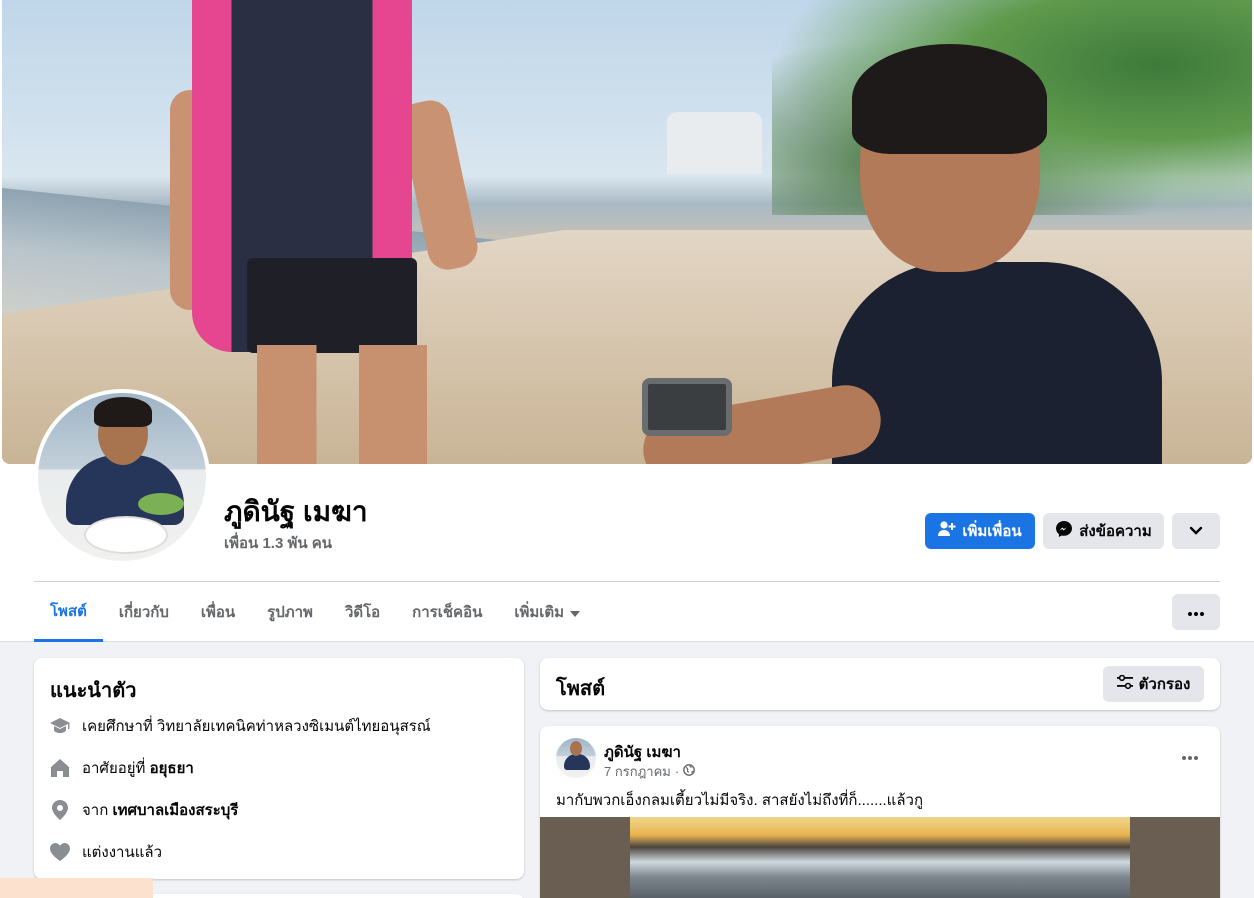  Describe the element at coordinates (126, 535) in the screenshot. I see `avatar-plate` at that location.